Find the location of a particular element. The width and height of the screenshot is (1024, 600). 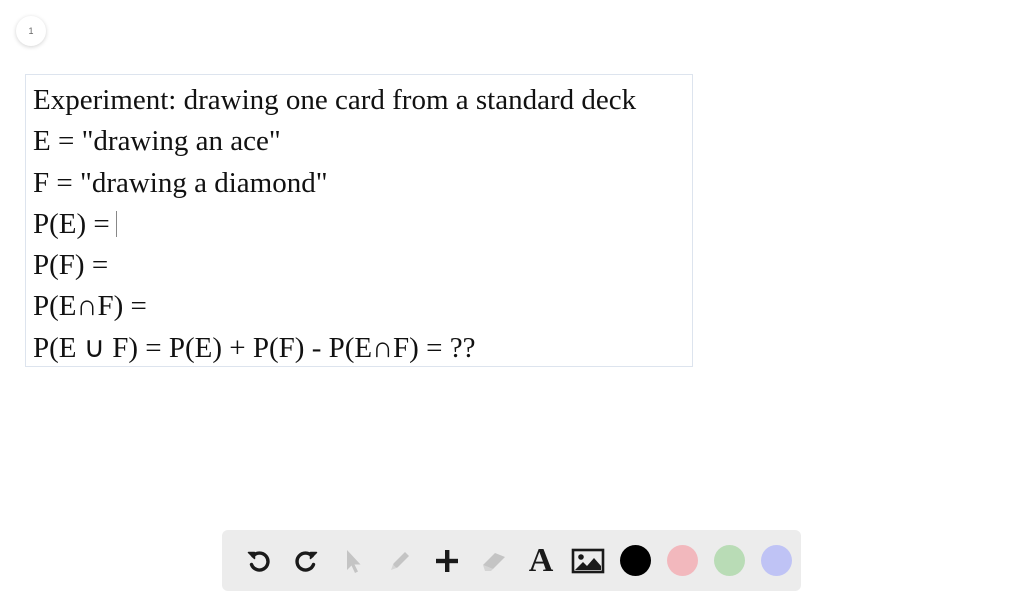

page-number: 1 is located at coordinates (31, 31).